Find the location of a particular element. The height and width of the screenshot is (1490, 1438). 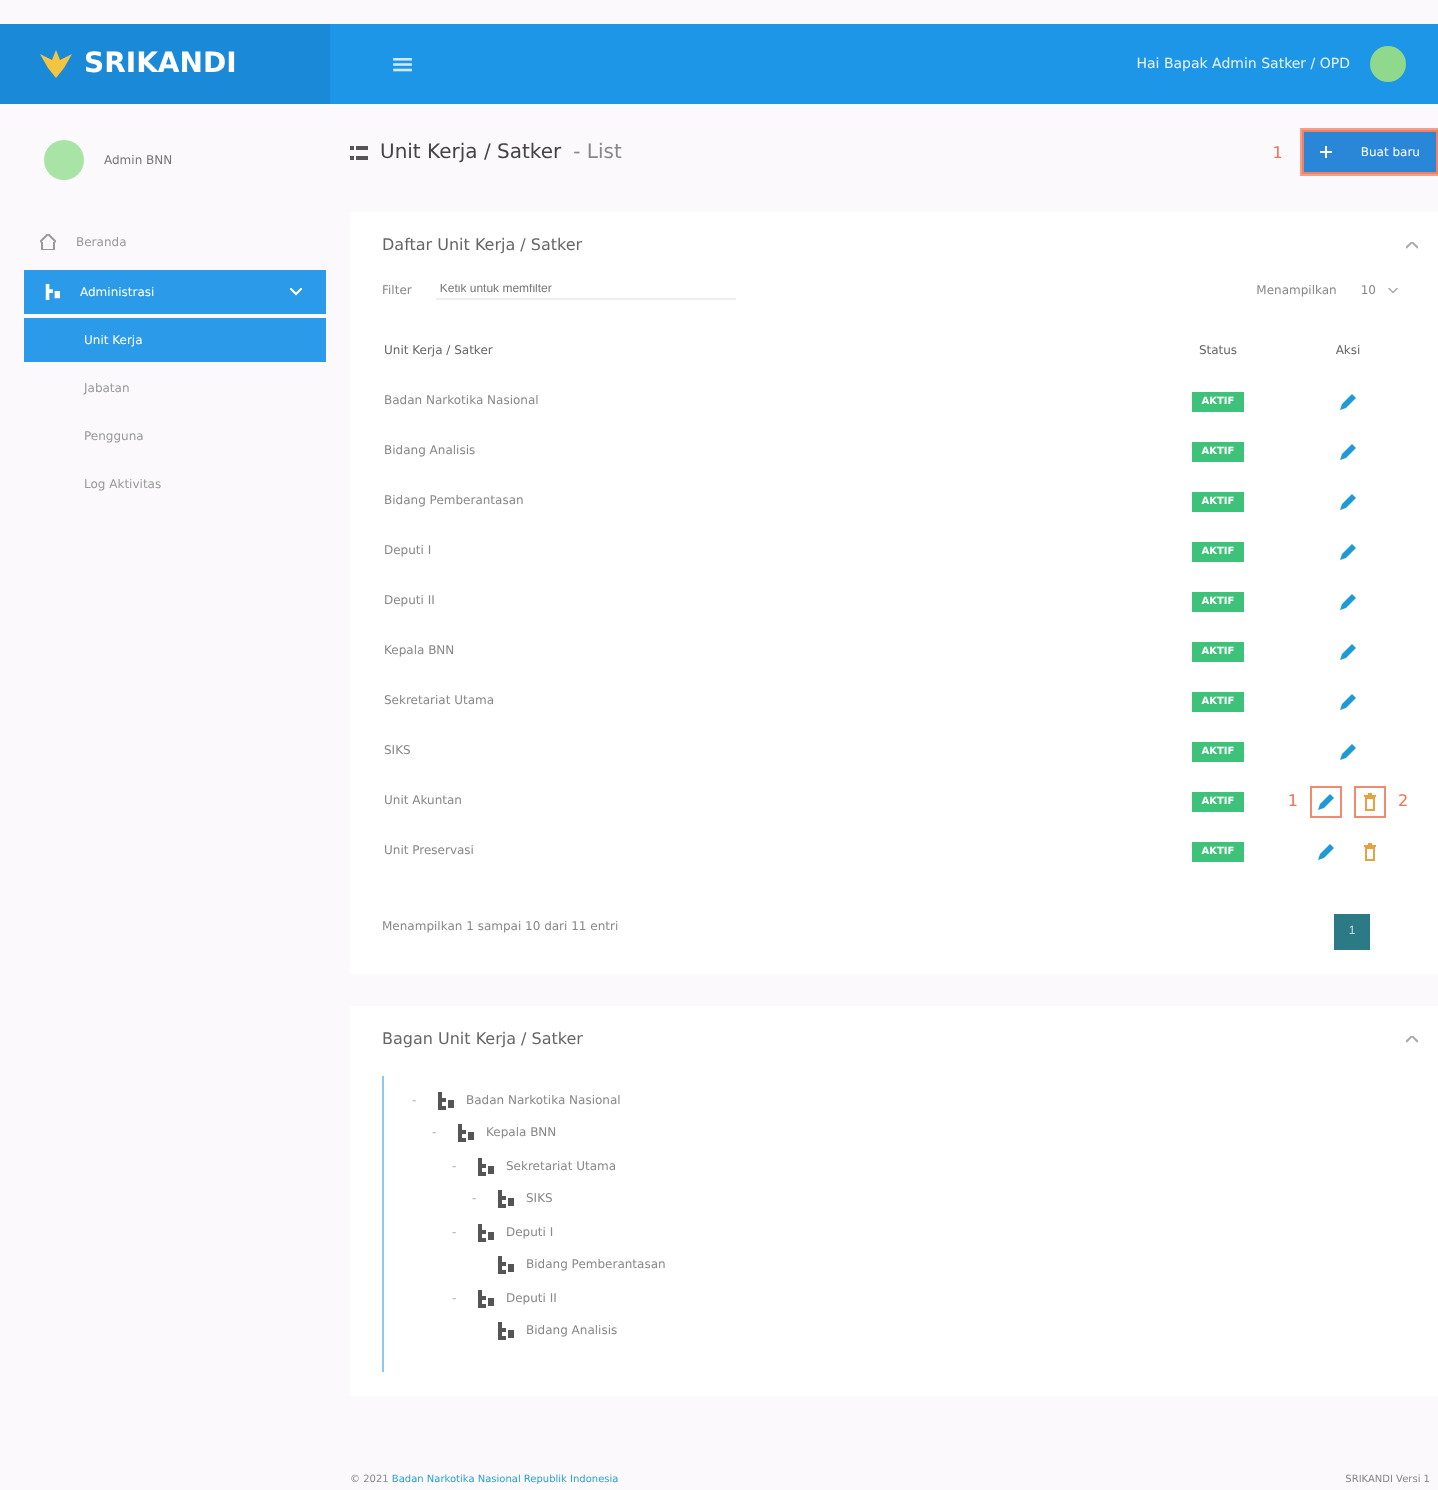

plus-icon is located at coordinates (1326, 152).